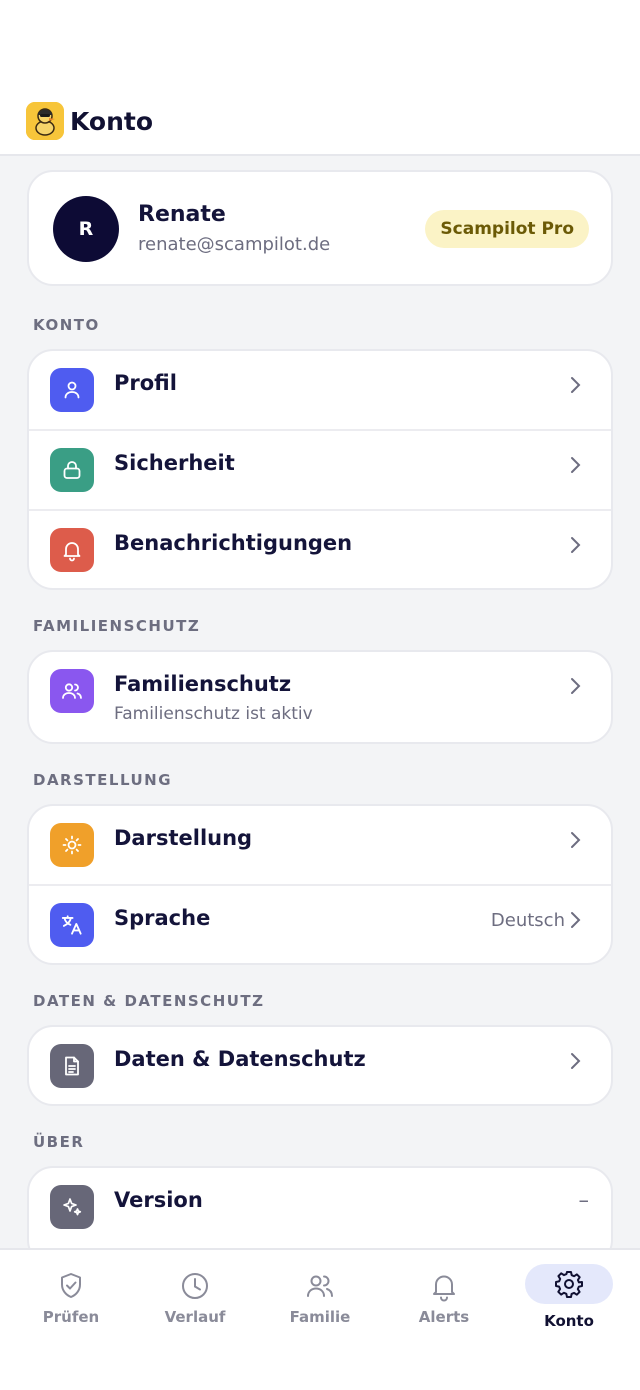 The height and width of the screenshot is (1390, 640). Describe the element at coordinates (59, 1142) in the screenshot. I see `section-label-ueber: ÜBER` at that location.